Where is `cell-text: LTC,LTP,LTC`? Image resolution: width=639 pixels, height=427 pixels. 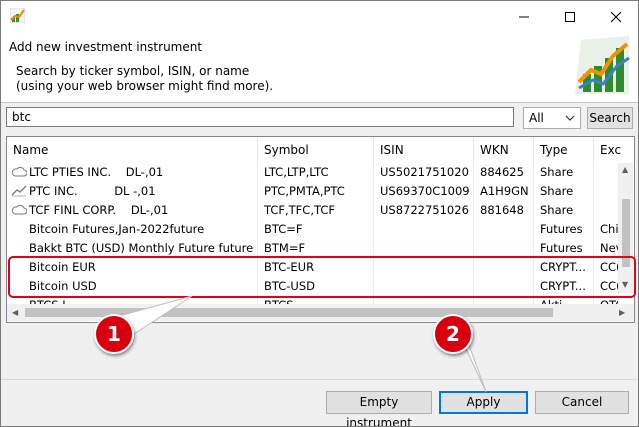
cell-text: LTC,LTP,LTC is located at coordinates (296, 172).